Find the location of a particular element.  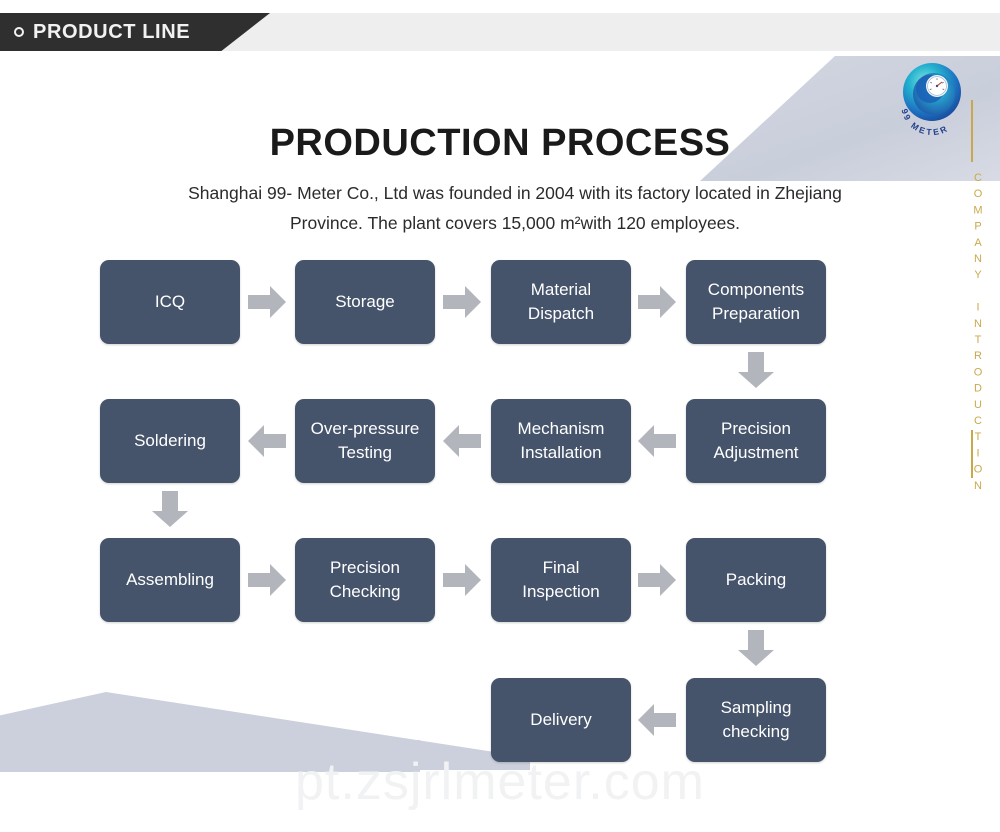

step-label-line1: Material is located at coordinates (561, 289).